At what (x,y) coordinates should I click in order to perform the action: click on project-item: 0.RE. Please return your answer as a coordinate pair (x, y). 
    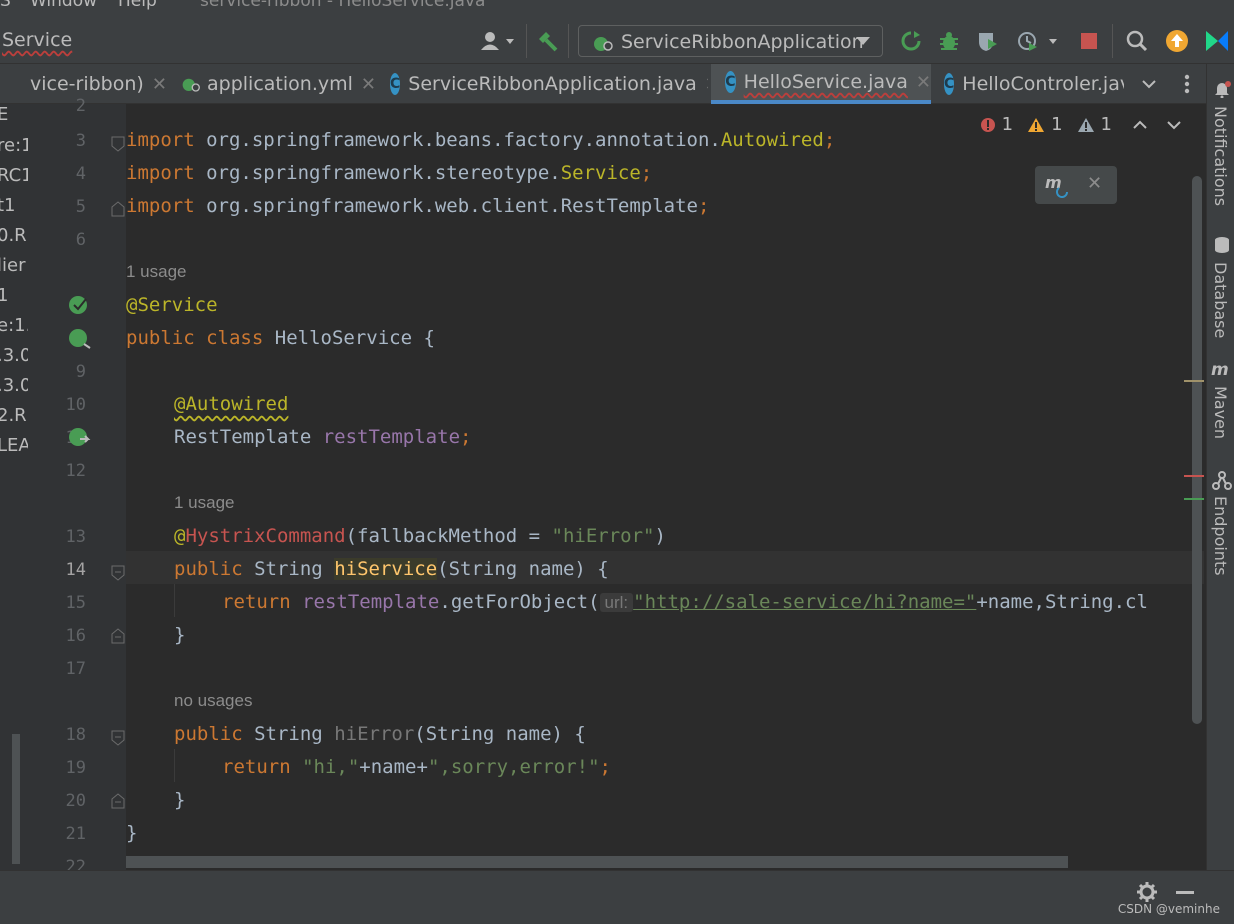
    Looking at the image, I should click on (14, 235).